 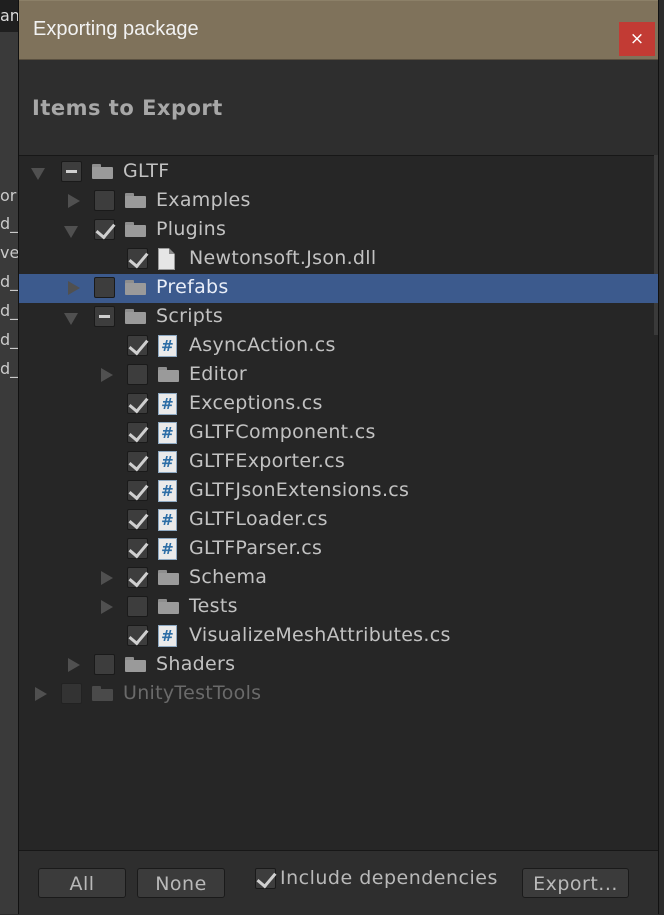 What do you see at coordinates (256, 403) in the screenshot?
I see `tree-item-label: Exceptions.cs` at bounding box center [256, 403].